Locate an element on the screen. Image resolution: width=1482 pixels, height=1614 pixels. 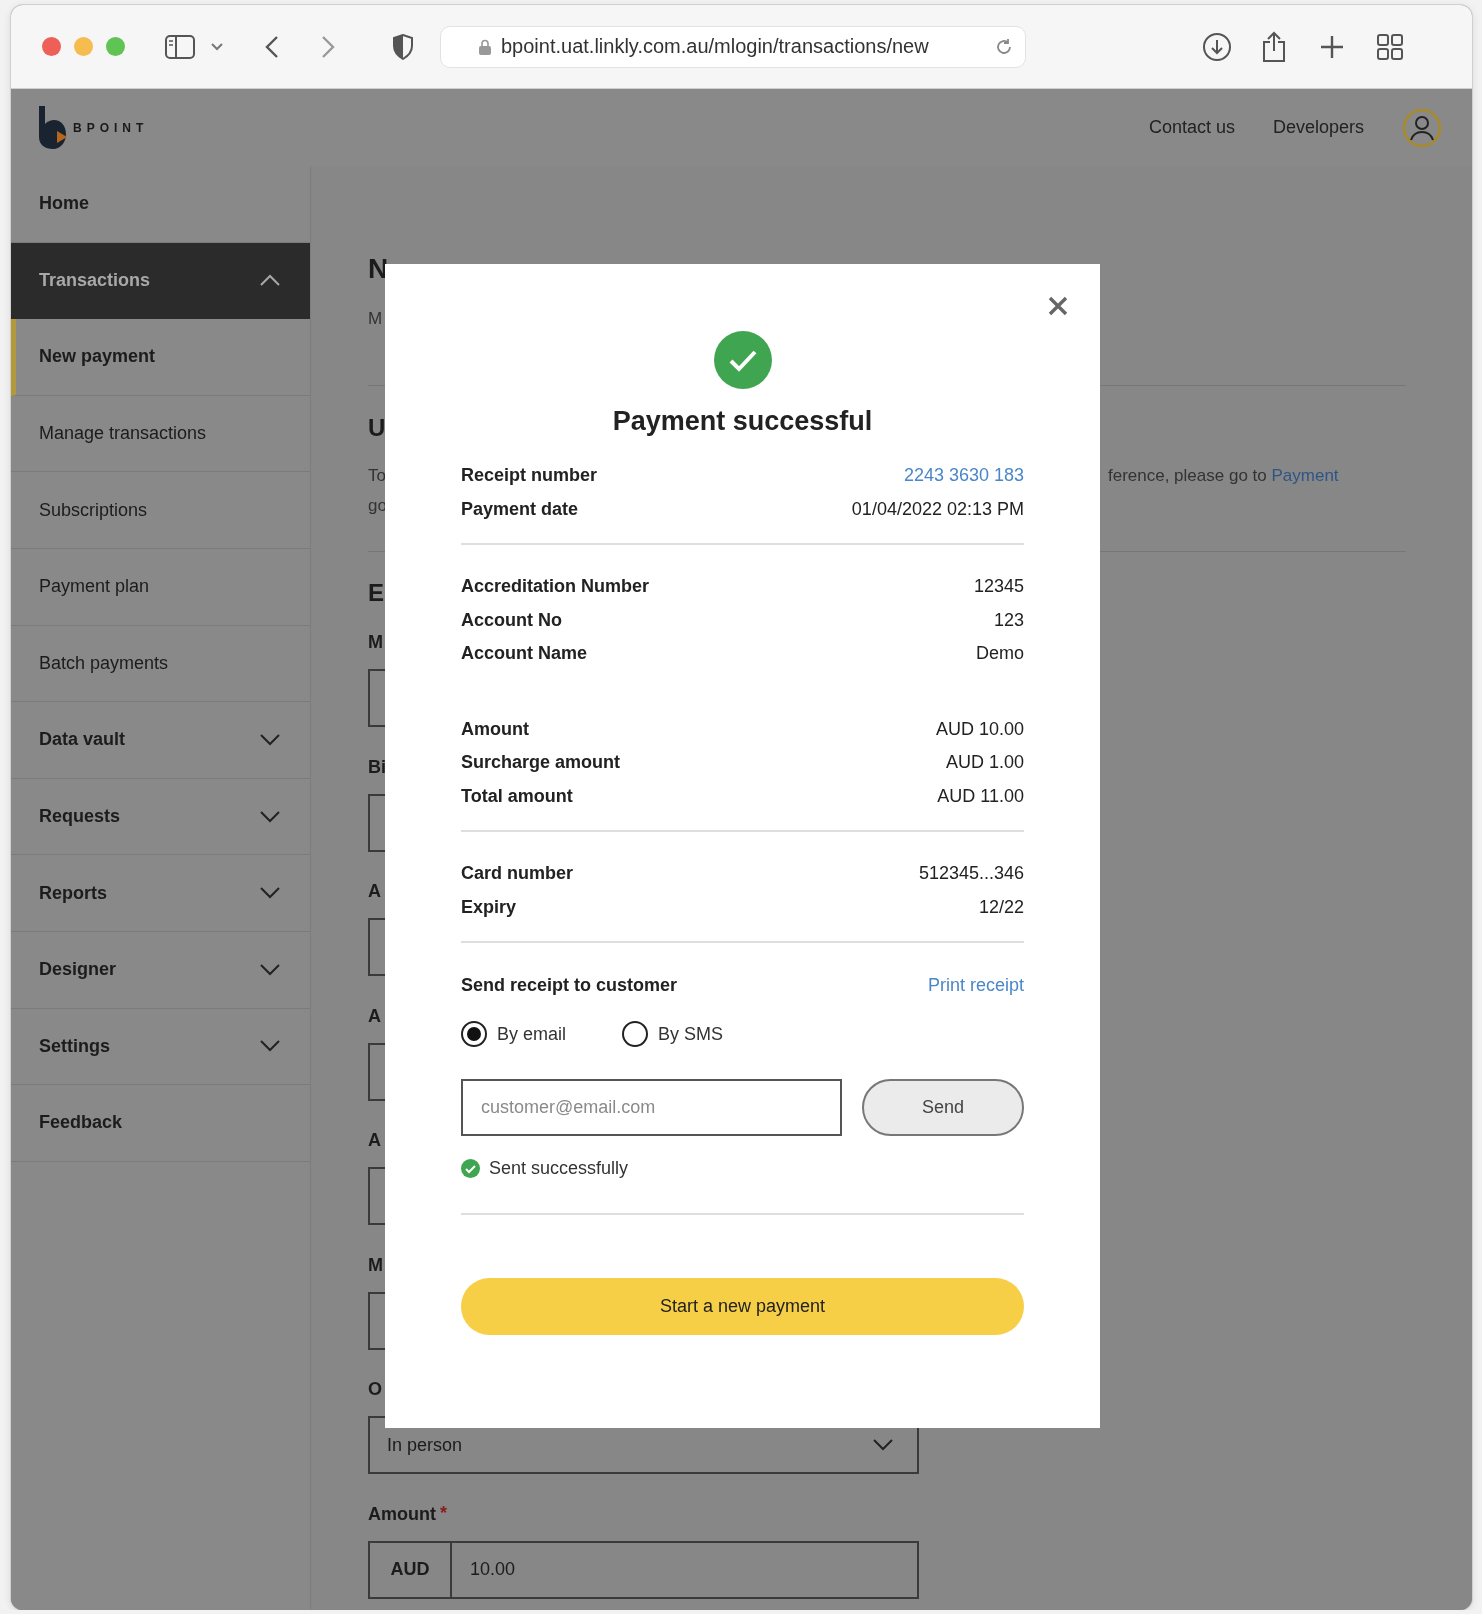
share-icon is located at coordinates (1274, 46).